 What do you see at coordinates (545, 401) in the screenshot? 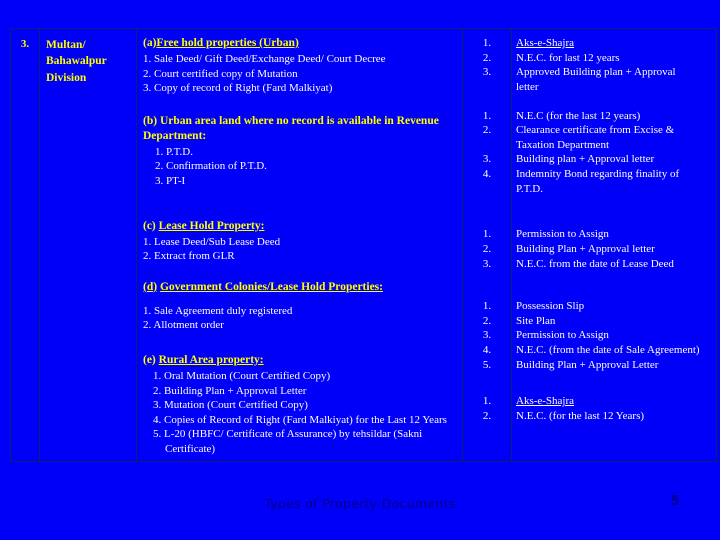
I see `req-e-txt-1-label: Aks-e-Shajra` at bounding box center [545, 401].